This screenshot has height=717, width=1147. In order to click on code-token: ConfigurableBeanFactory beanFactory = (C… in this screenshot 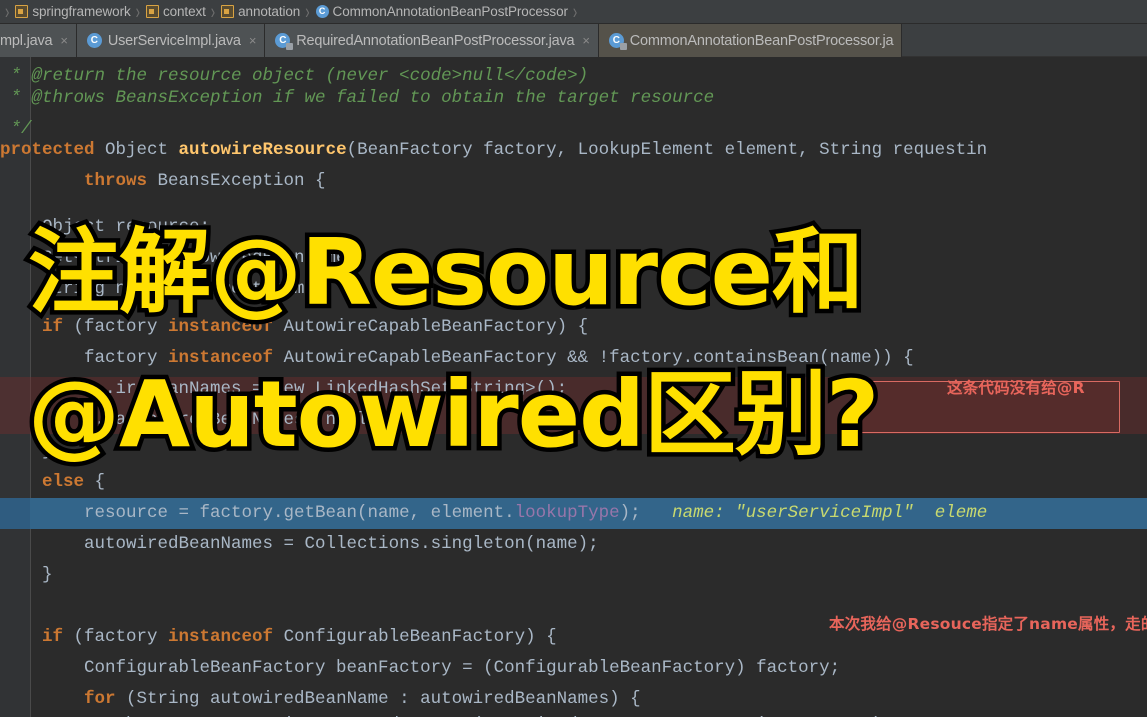, I will do `click(420, 668)`.